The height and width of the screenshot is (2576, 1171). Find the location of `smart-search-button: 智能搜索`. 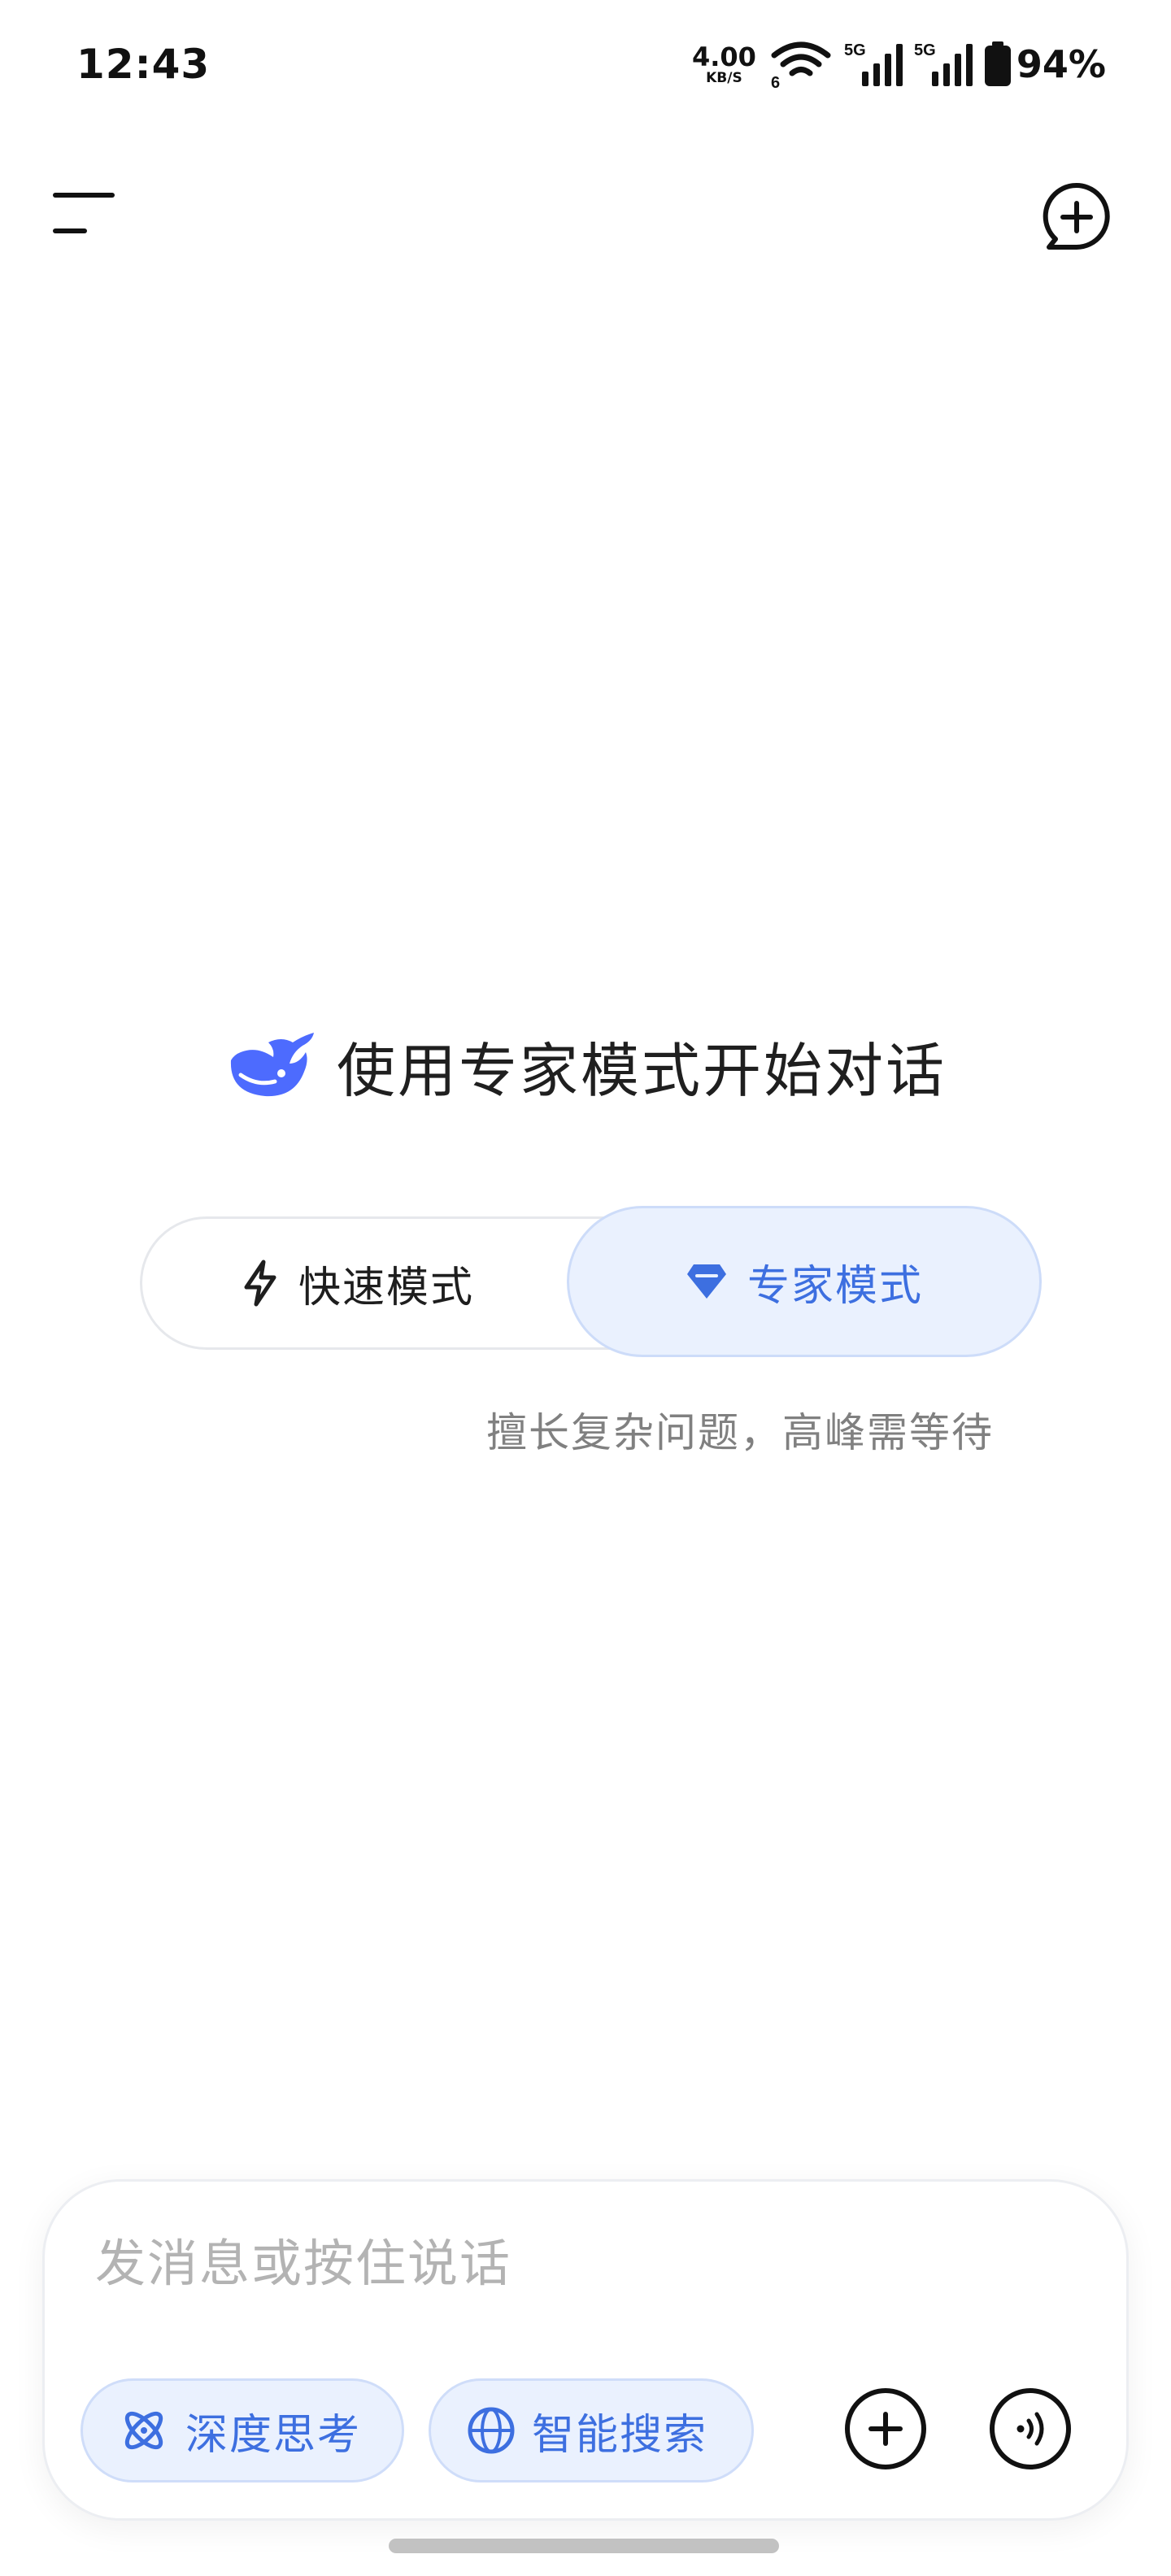

smart-search-button: 智能搜索 is located at coordinates (591, 2430).